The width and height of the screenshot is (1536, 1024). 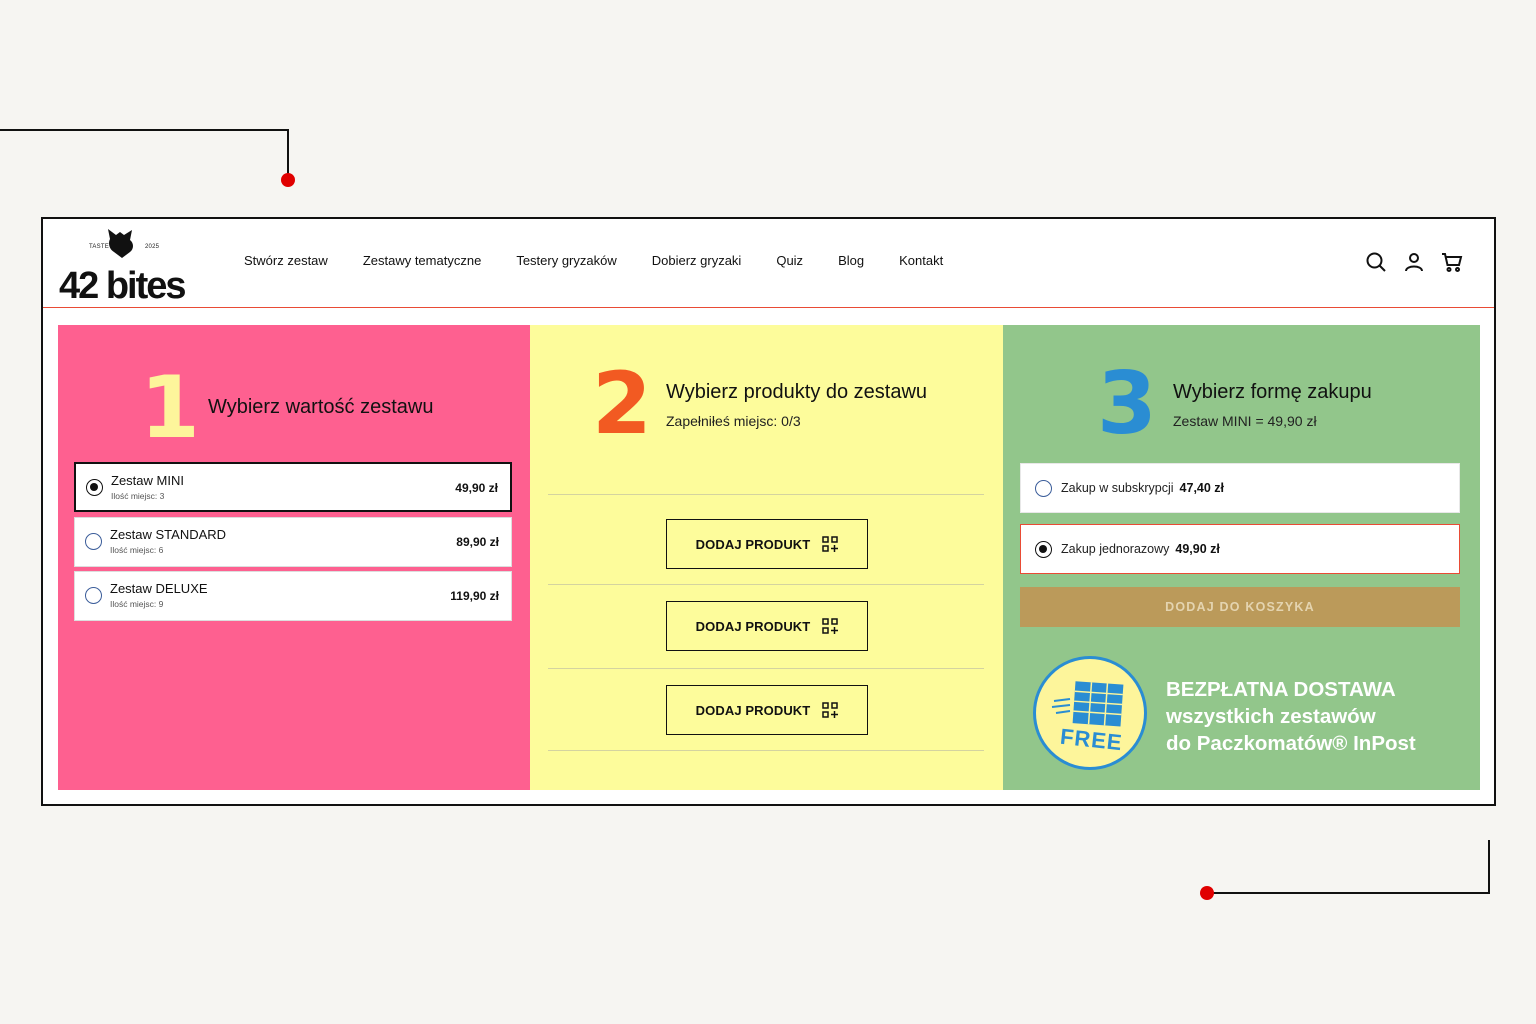 I want to click on set-option-deluxe: Zestaw DELUXE Ilość miejsc: 9 119,90 zł, so click(x=293, y=596).